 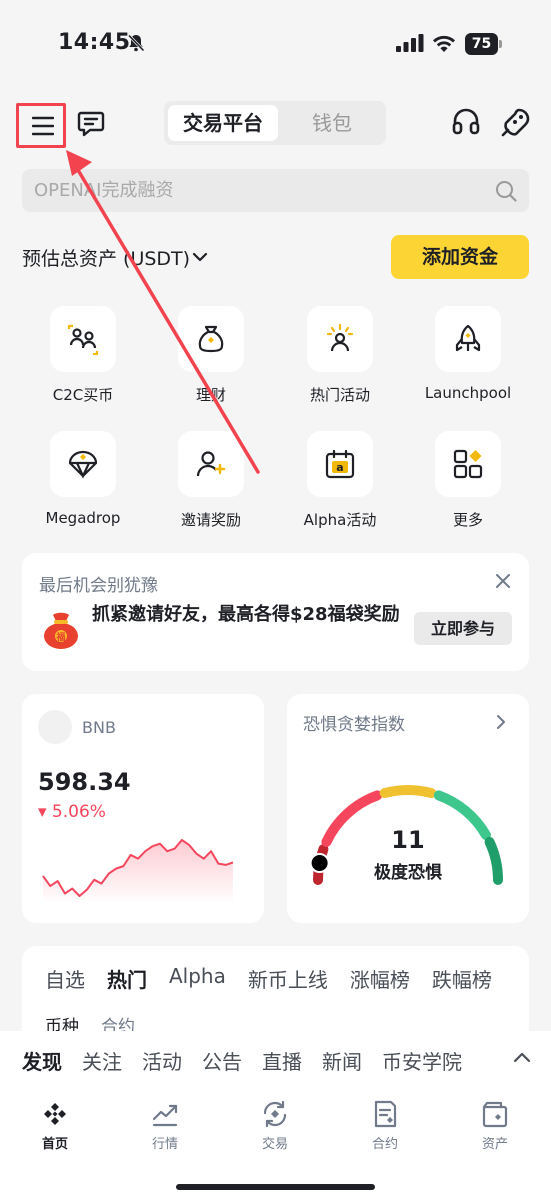 What do you see at coordinates (102, 1060) in the screenshot?
I see `discover-tab: 关注` at bounding box center [102, 1060].